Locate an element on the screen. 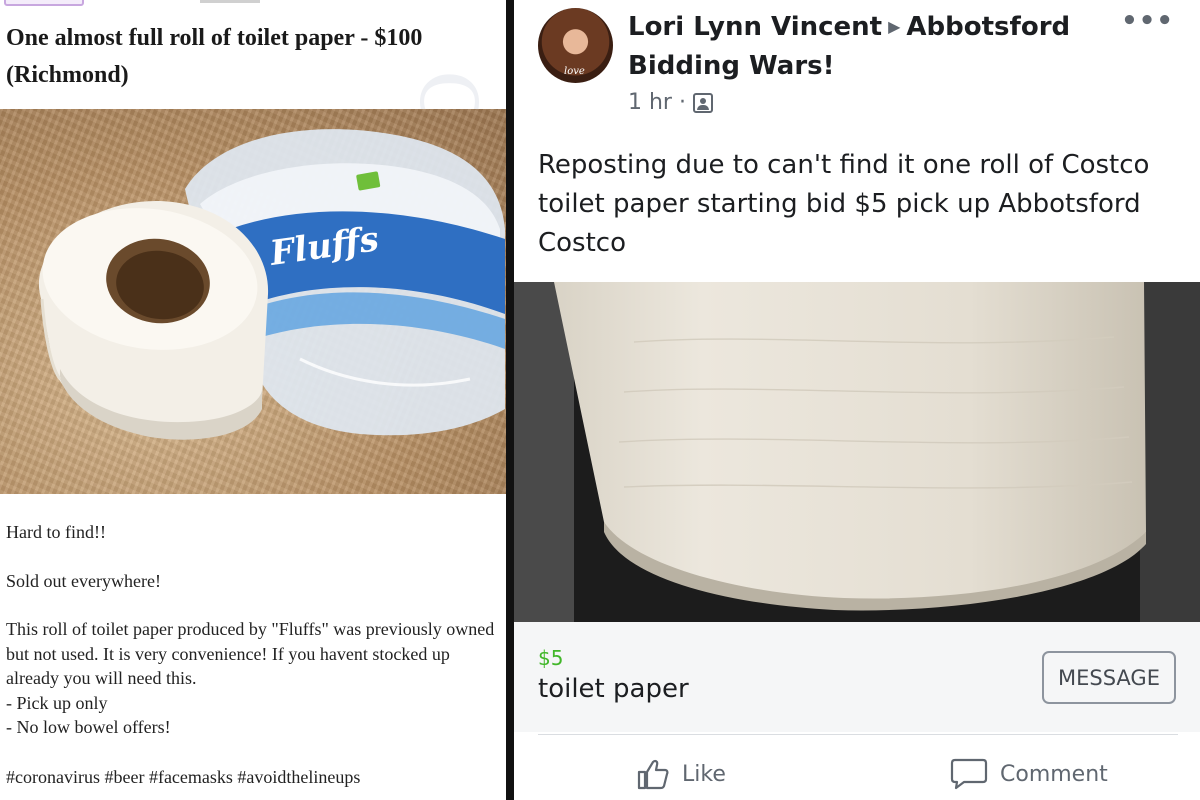 This screenshot has width=1200, height=800. comment-label: Comment is located at coordinates (1054, 774).